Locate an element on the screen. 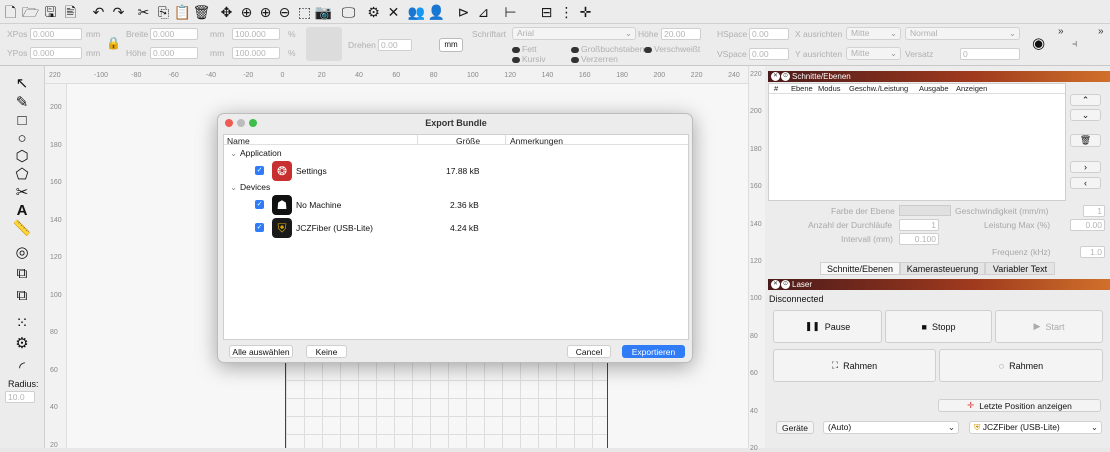 Image resolution: width=1110 pixels, height=452 pixels. lock-icon: 🔒 is located at coordinates (113, 43).